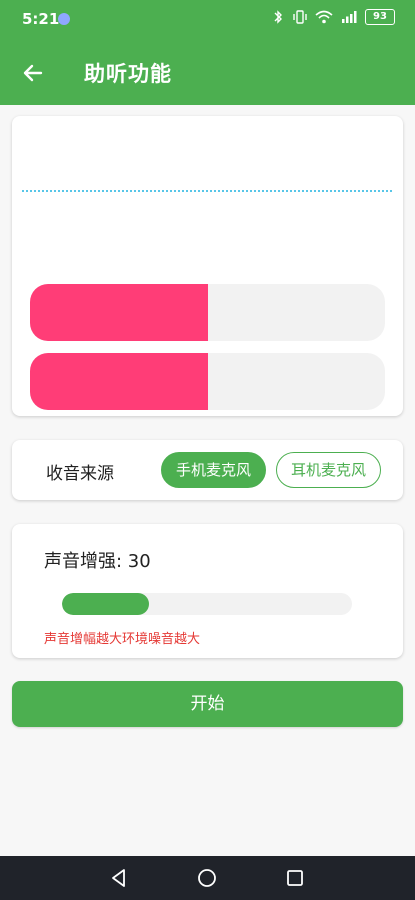  What do you see at coordinates (207, 604) in the screenshot?
I see `volume-boost-slider` at bounding box center [207, 604].